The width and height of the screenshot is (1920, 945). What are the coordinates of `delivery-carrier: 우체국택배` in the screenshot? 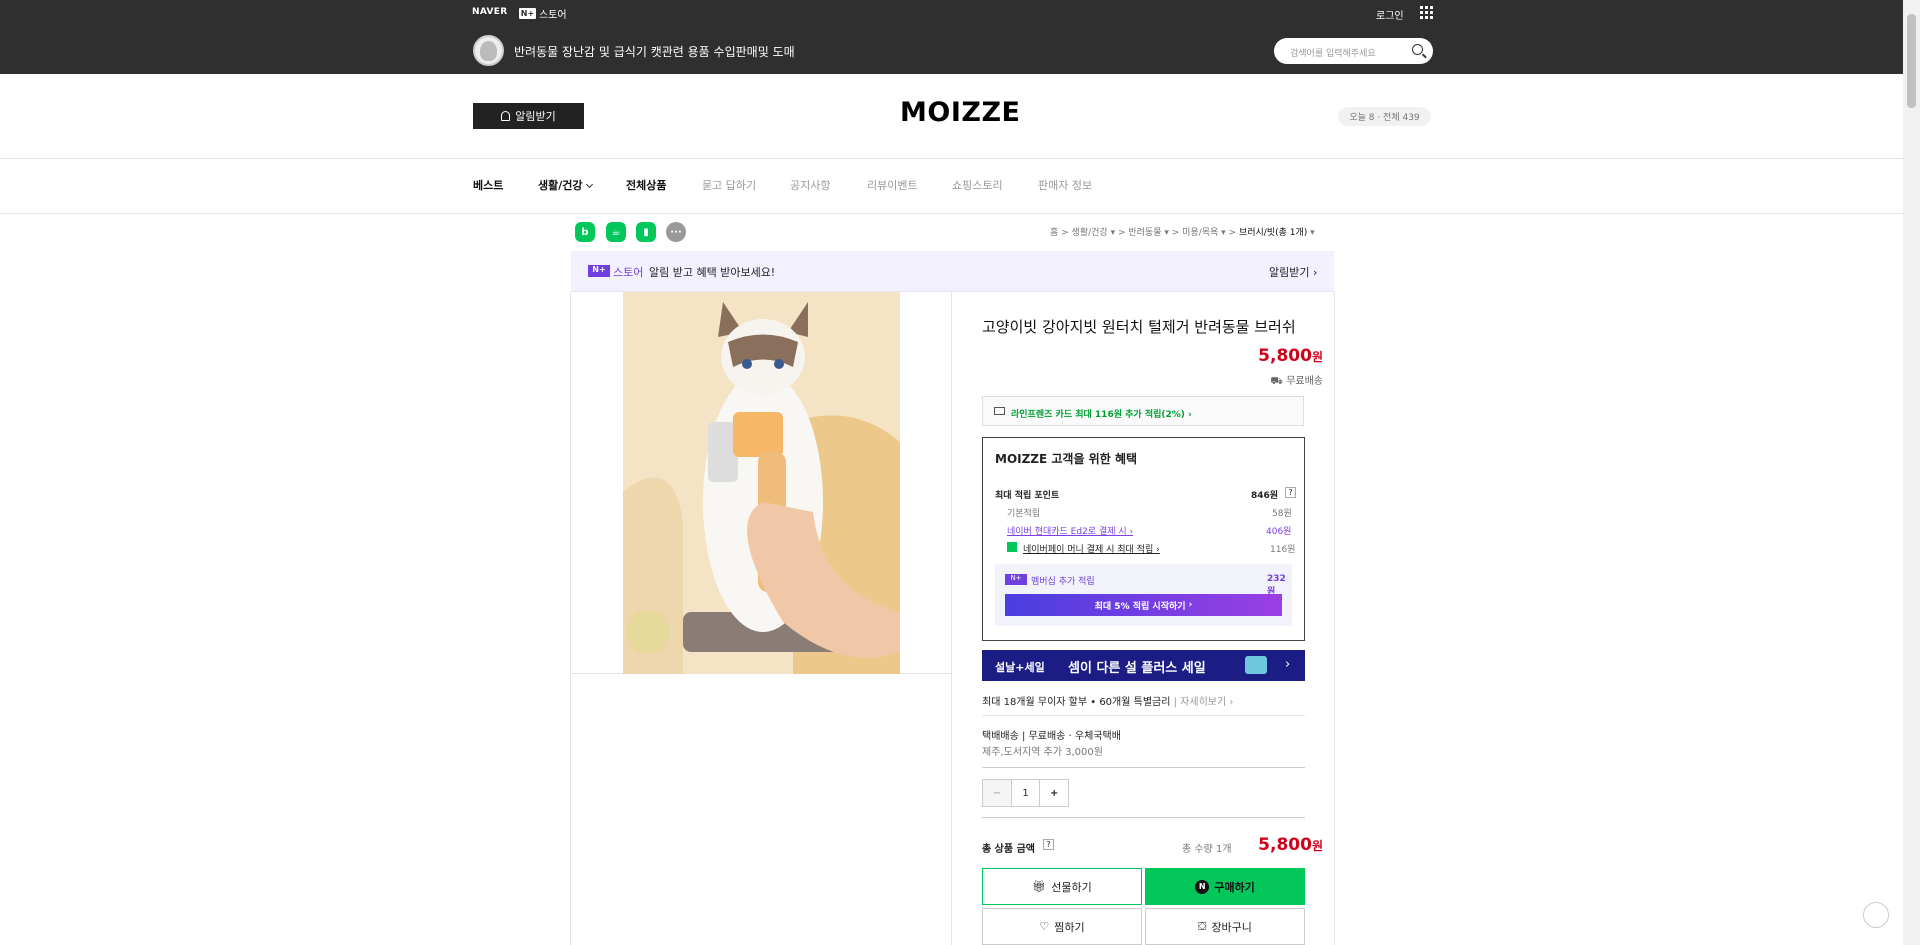 It's located at (1097, 736).